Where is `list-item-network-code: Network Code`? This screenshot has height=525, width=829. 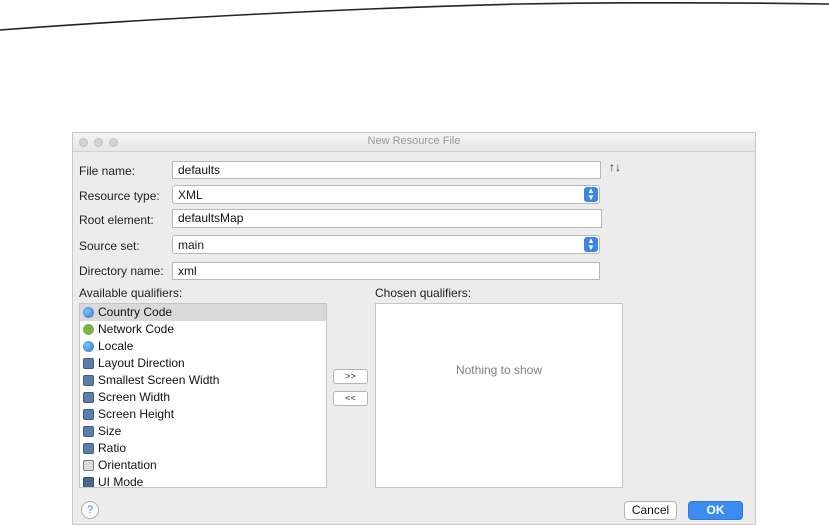
list-item-network-code: Network Code is located at coordinates (203, 329).